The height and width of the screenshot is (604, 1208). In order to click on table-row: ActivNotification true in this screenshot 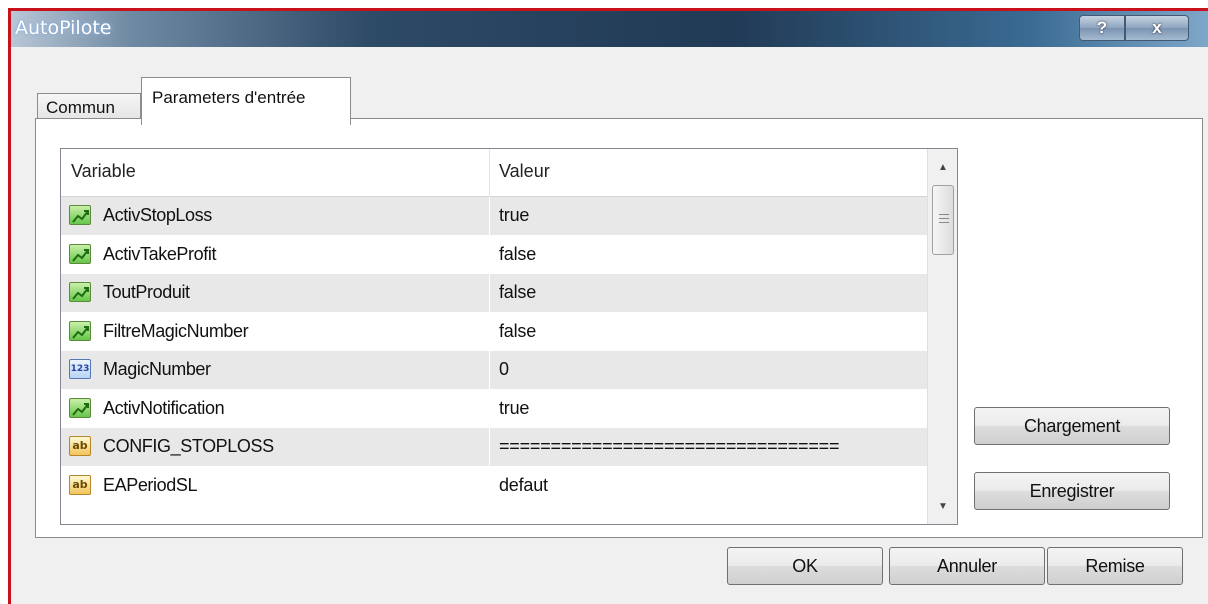, I will do `click(494, 408)`.